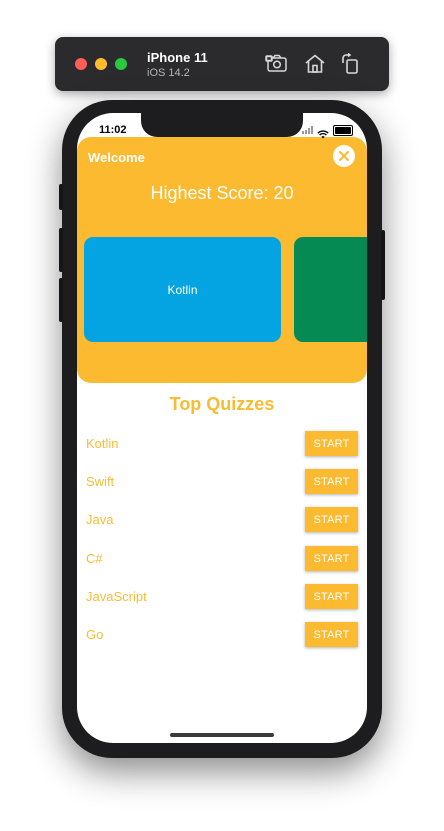 This screenshot has height=831, width=444. What do you see at coordinates (331, 558) in the screenshot?
I see `start-button-csharp: START` at bounding box center [331, 558].